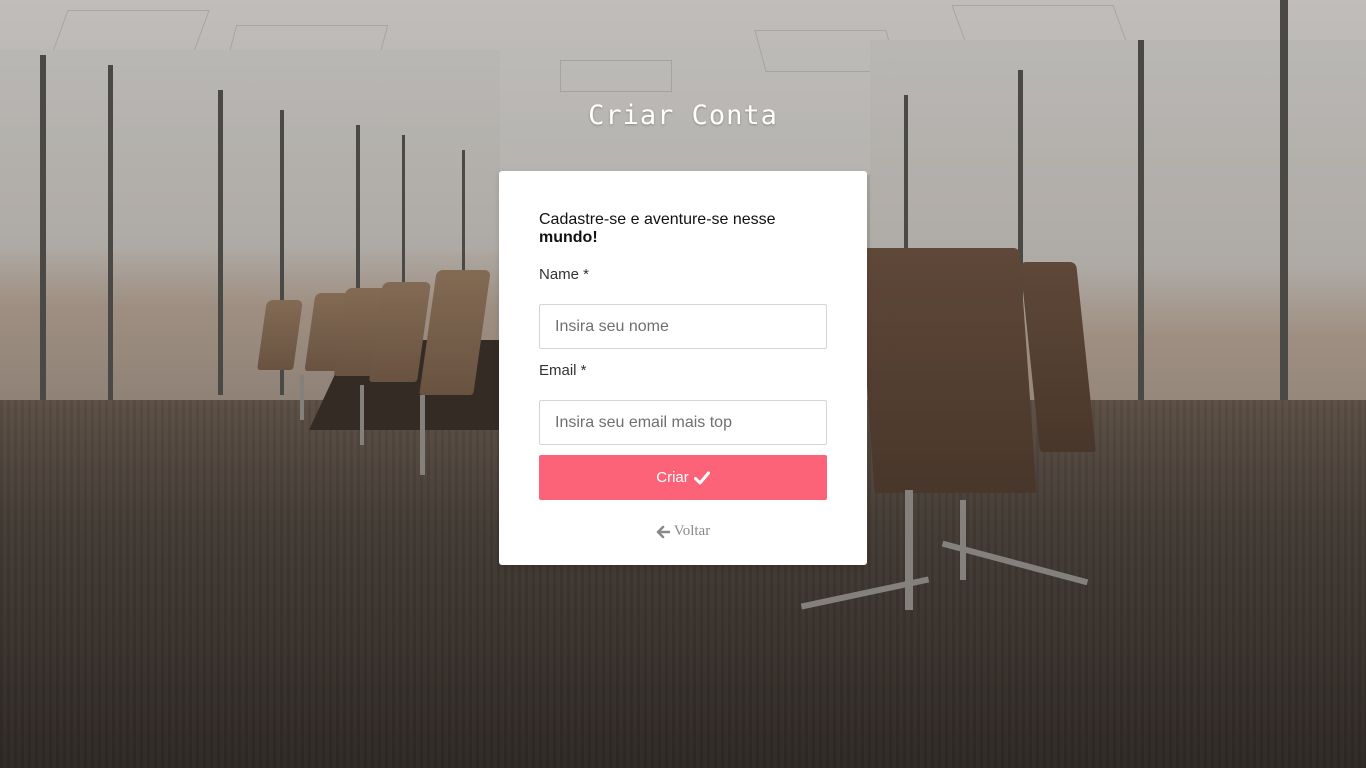 This screenshot has width=1366, height=768. Describe the element at coordinates (657, 219) in the screenshot. I see `subtitle-text: Cadastre-se e aventure-se nesse` at that location.